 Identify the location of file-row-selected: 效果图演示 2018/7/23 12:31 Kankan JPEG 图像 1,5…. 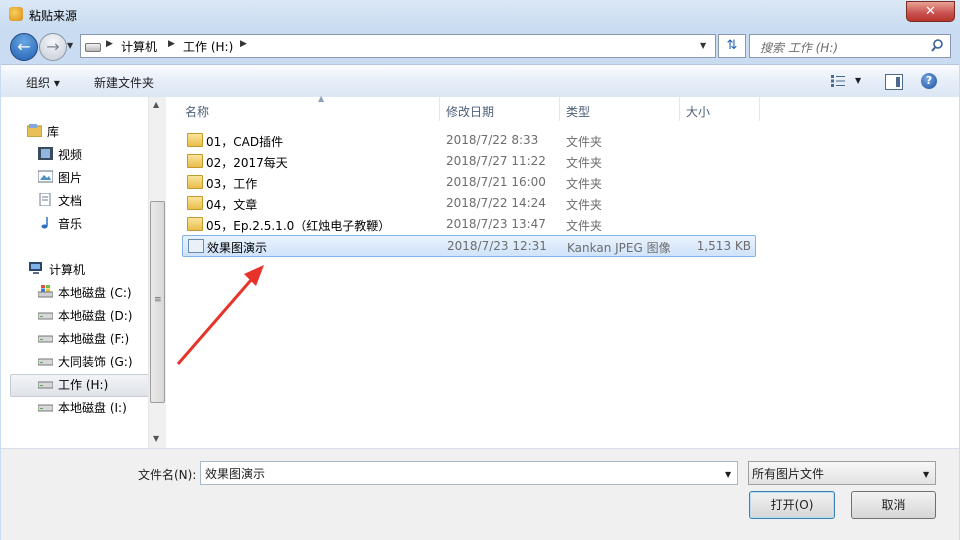
(469, 246).